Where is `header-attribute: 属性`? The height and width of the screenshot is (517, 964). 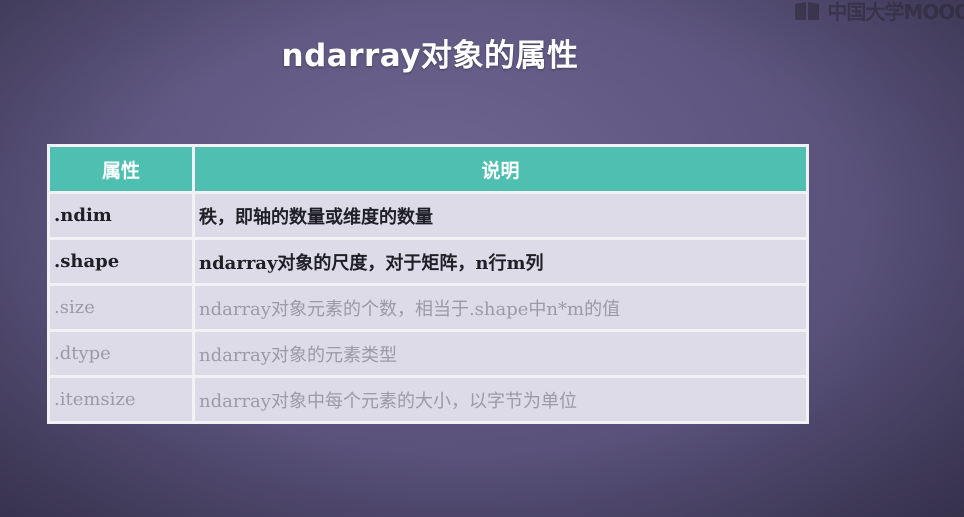
header-attribute: 属性 is located at coordinates (121, 169).